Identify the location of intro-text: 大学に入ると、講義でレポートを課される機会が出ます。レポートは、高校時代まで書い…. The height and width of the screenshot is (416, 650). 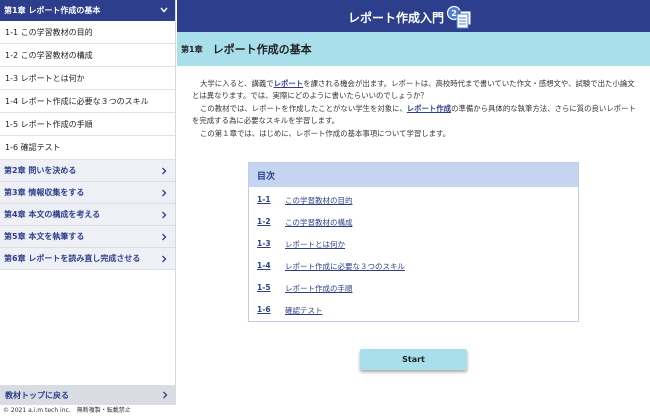
(414, 109).